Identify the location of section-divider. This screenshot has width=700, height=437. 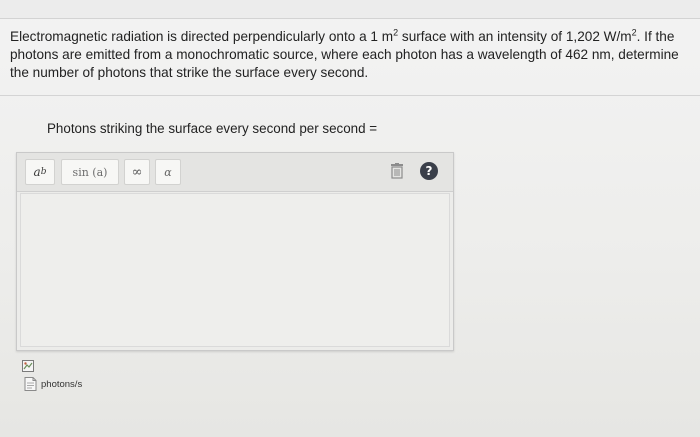
(350, 95).